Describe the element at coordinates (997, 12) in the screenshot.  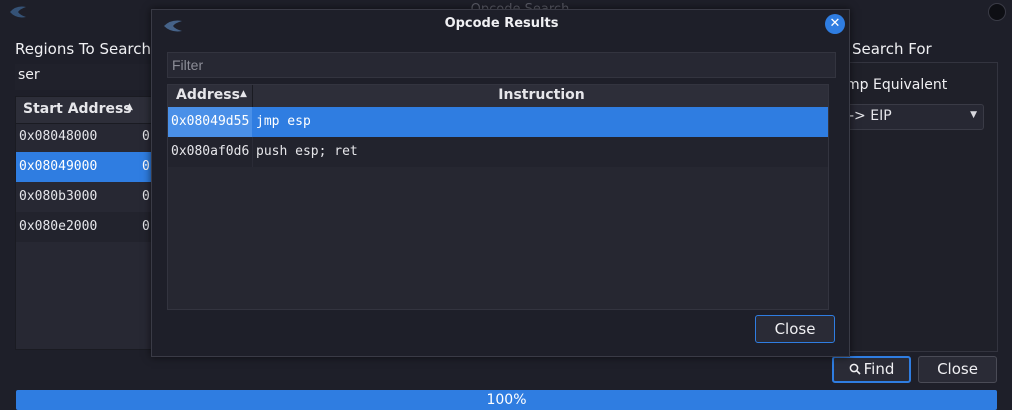
I see `window-menu-button` at that location.